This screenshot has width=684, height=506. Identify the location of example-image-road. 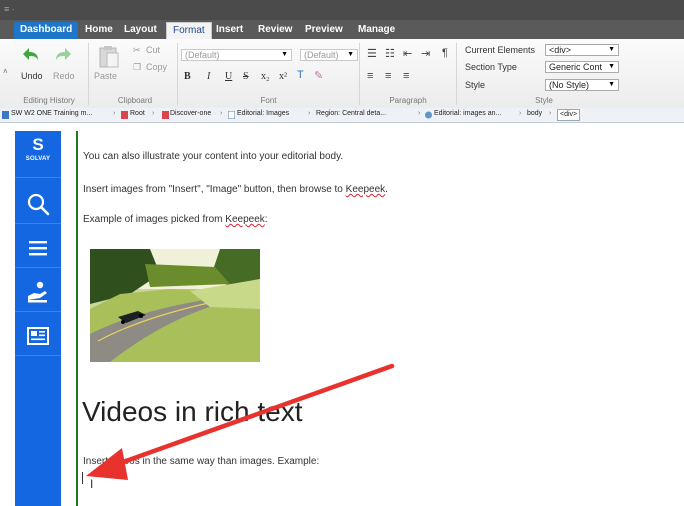
(175, 305).